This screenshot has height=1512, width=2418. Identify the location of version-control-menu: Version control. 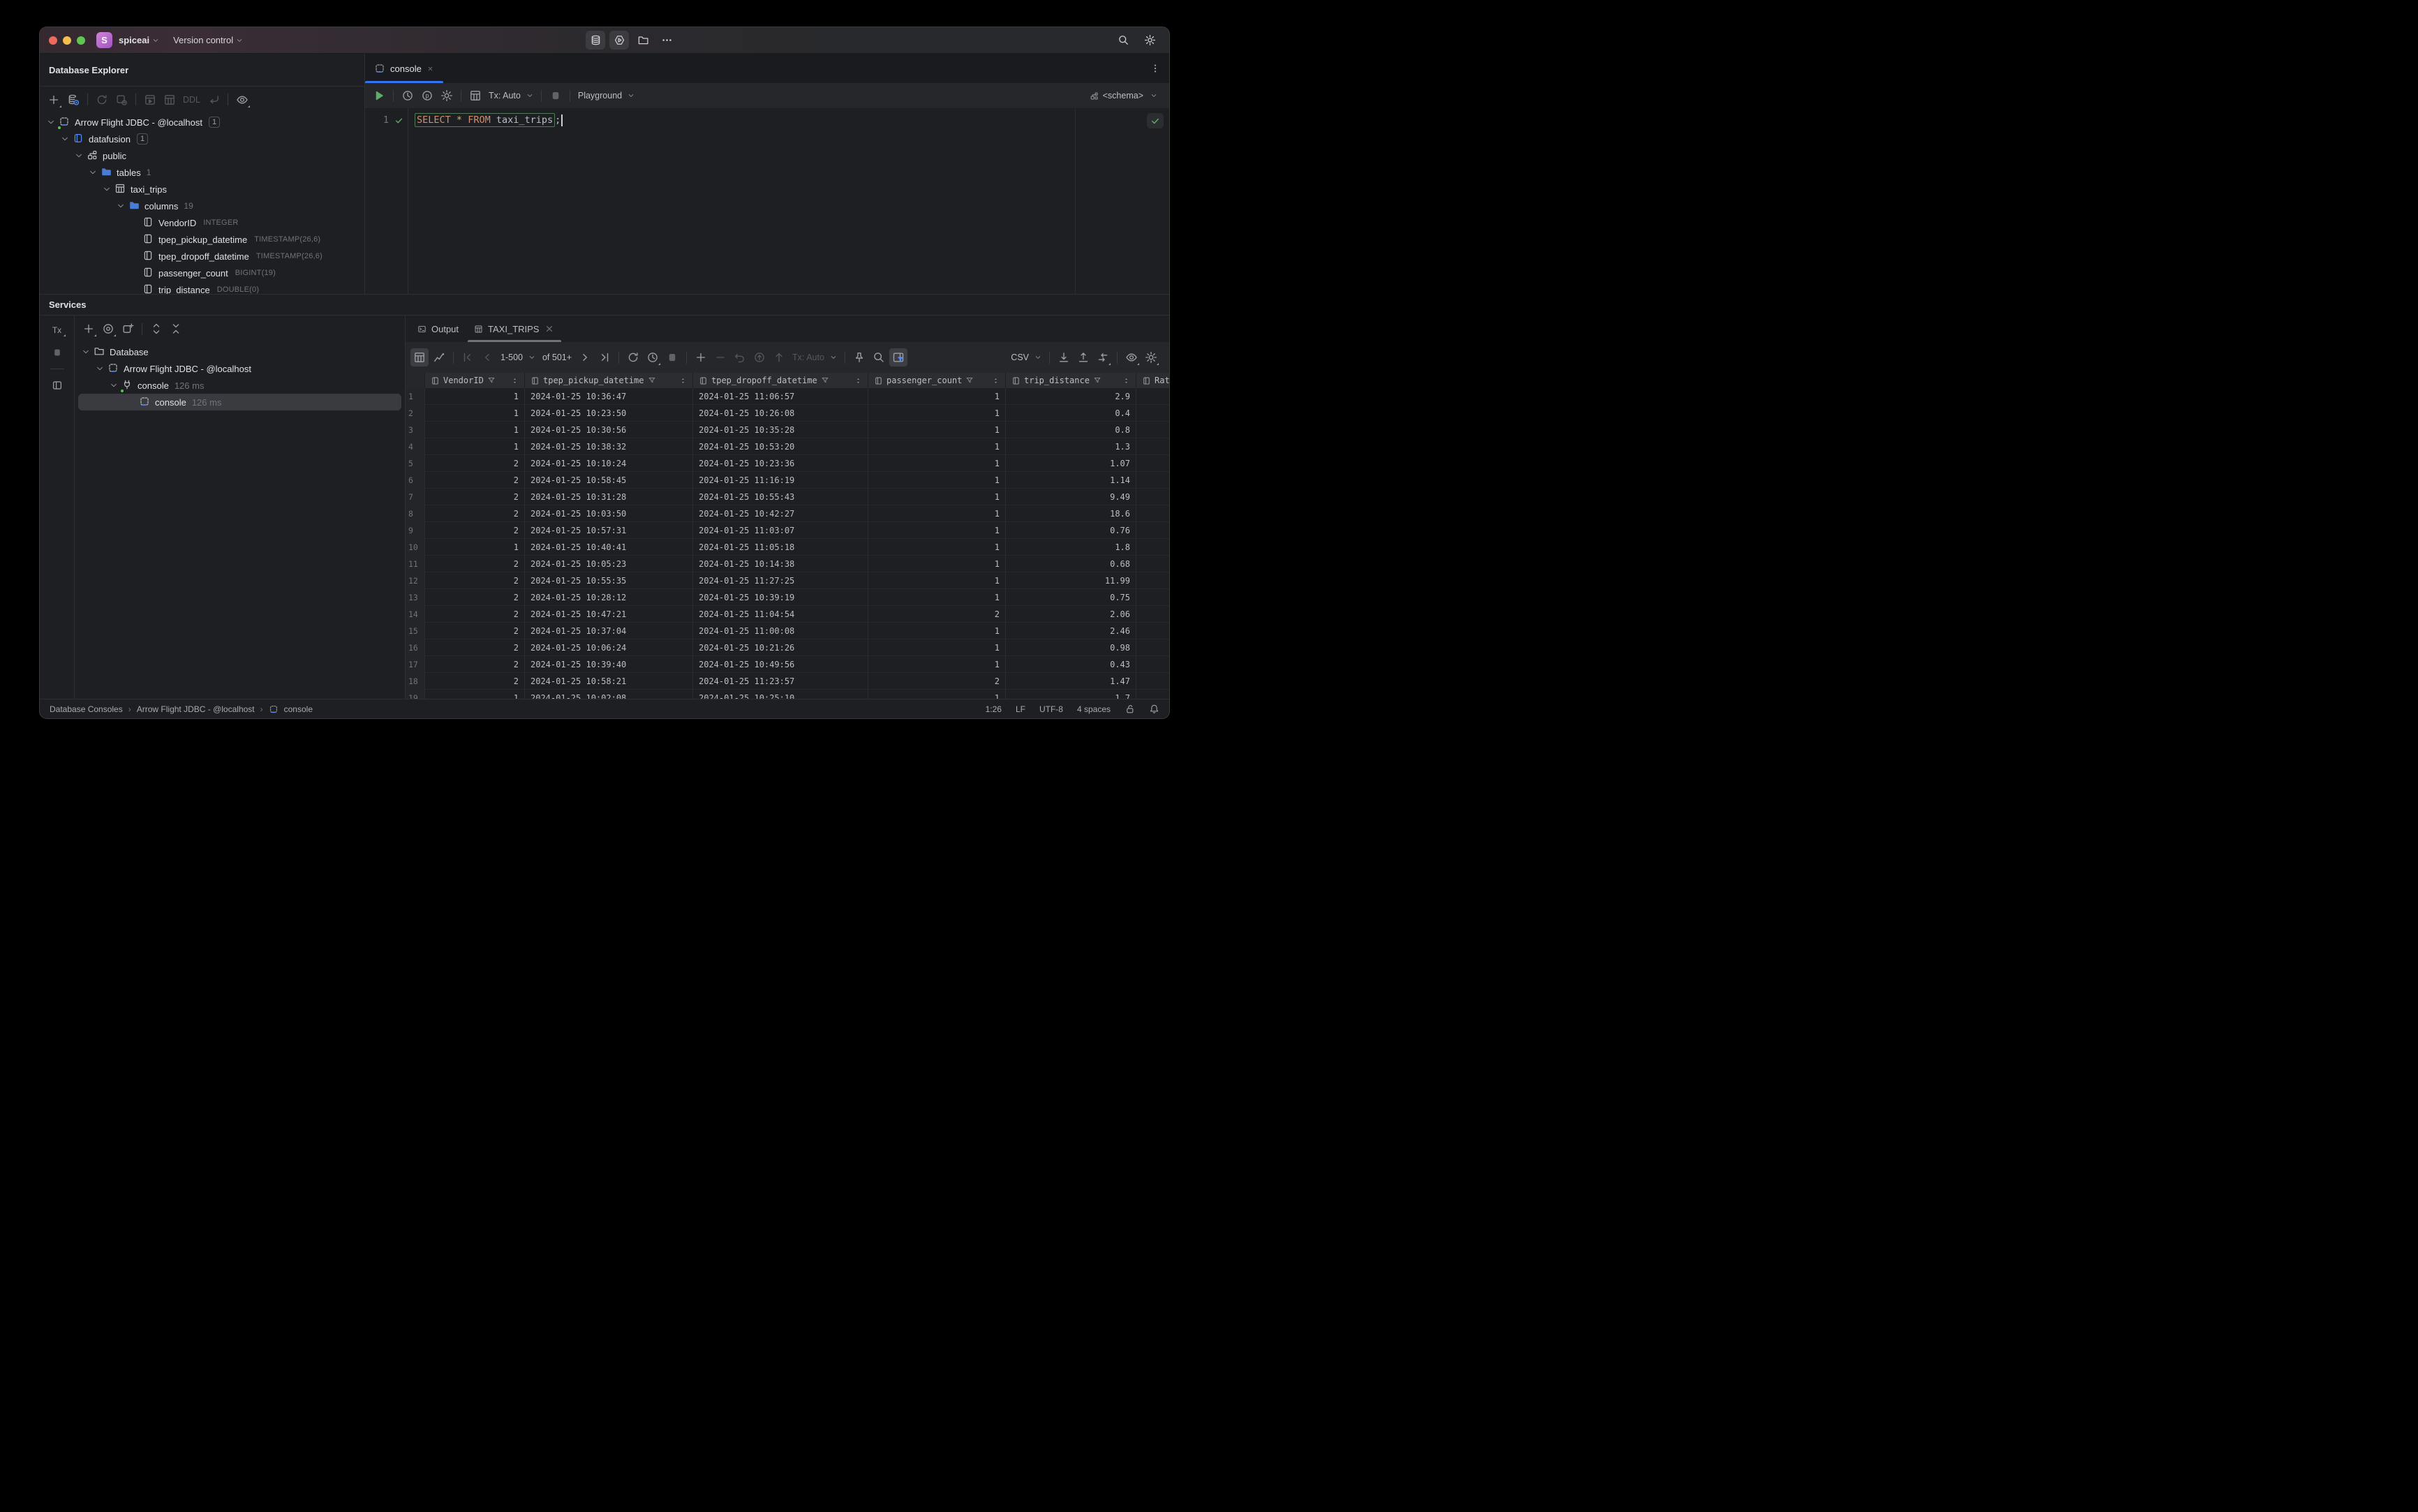
(203, 40).